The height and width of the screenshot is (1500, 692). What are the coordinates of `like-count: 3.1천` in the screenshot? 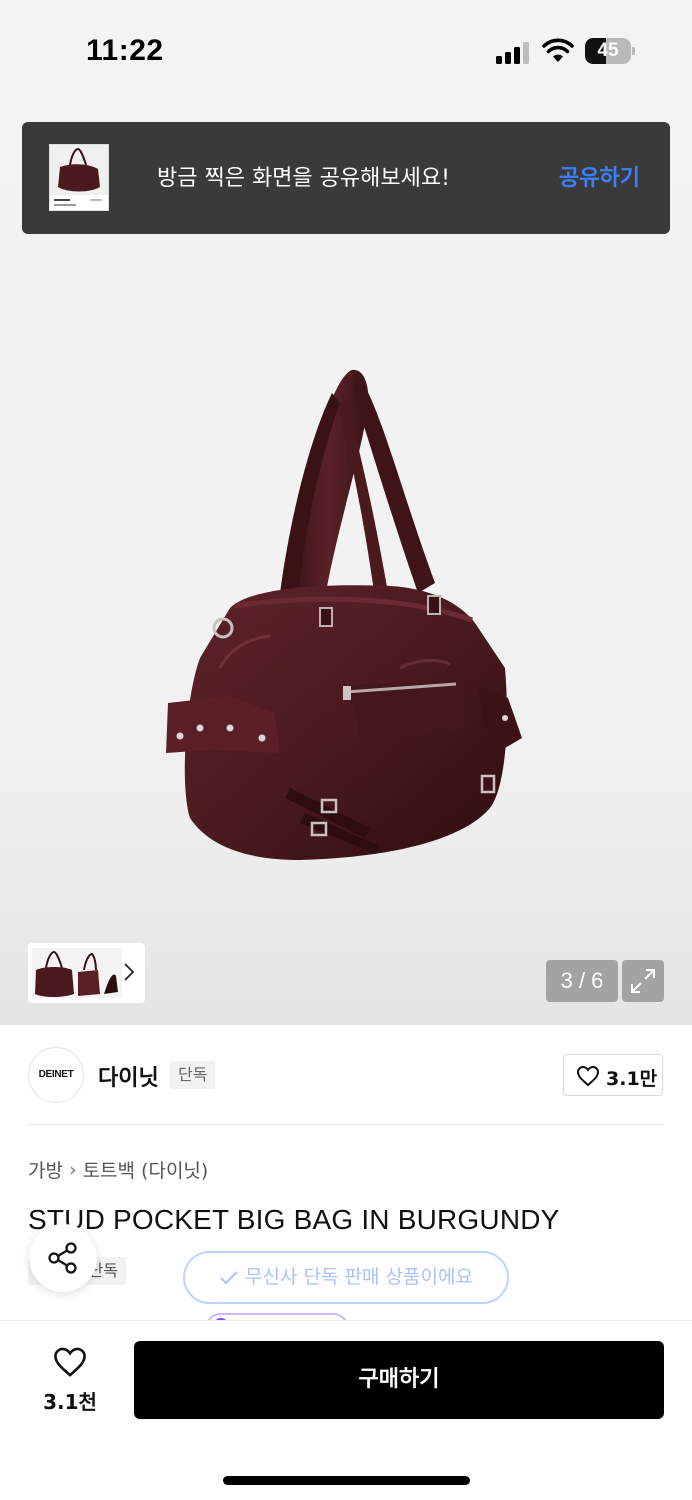 It's located at (70, 1402).